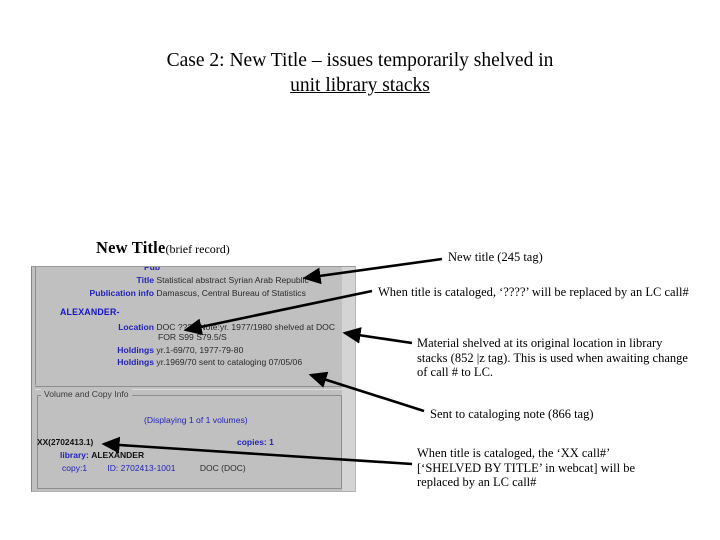 This screenshot has width=720, height=540. Describe the element at coordinates (135, 362) in the screenshot. I see `record-label-holdings-2: Holdings` at that location.